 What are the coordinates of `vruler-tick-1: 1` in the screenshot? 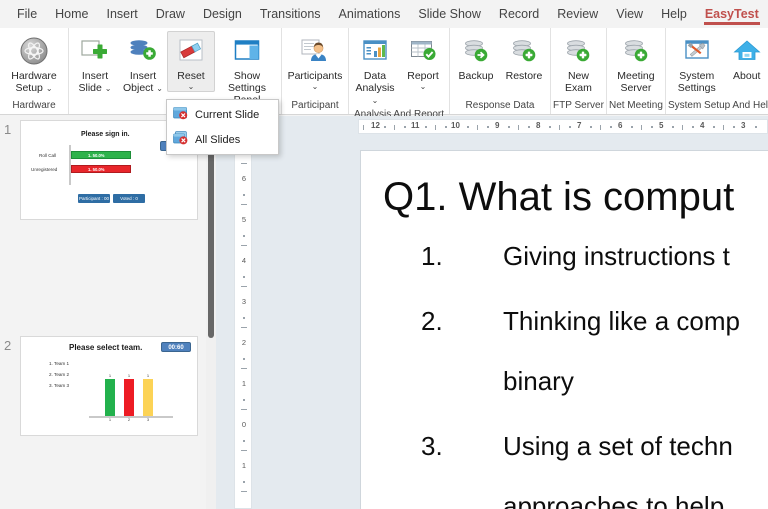 It's located at (244, 383).